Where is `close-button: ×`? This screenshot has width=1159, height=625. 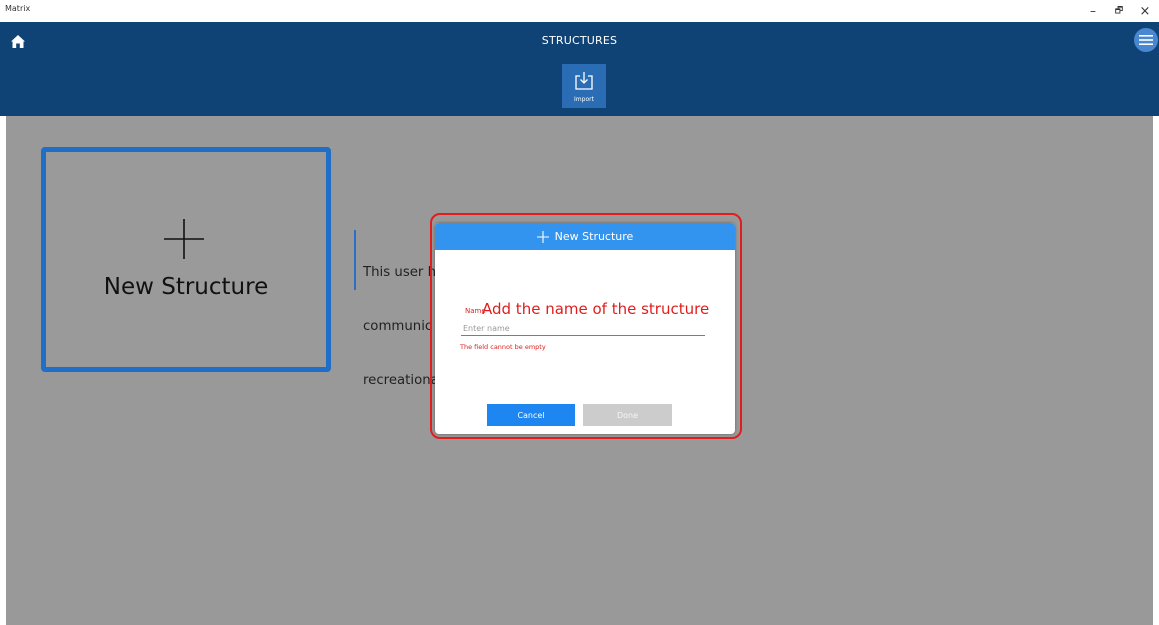
close-button: × is located at coordinates (1145, 11).